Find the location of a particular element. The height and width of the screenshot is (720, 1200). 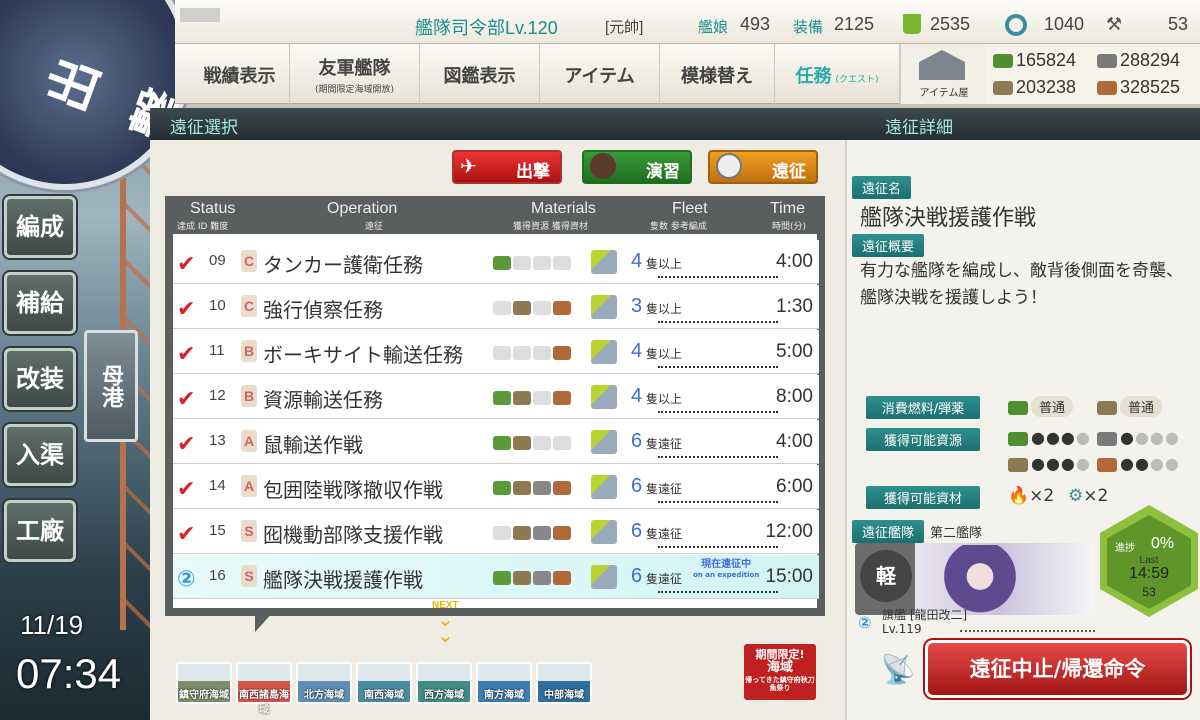

nav-supply-button: 補給 is located at coordinates (40, 303).